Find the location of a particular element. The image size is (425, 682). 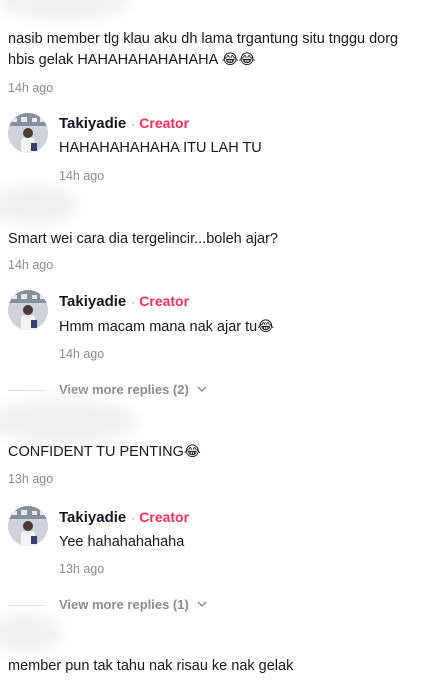

view-more-replies-button: View more replies (2) is located at coordinates (133, 389).